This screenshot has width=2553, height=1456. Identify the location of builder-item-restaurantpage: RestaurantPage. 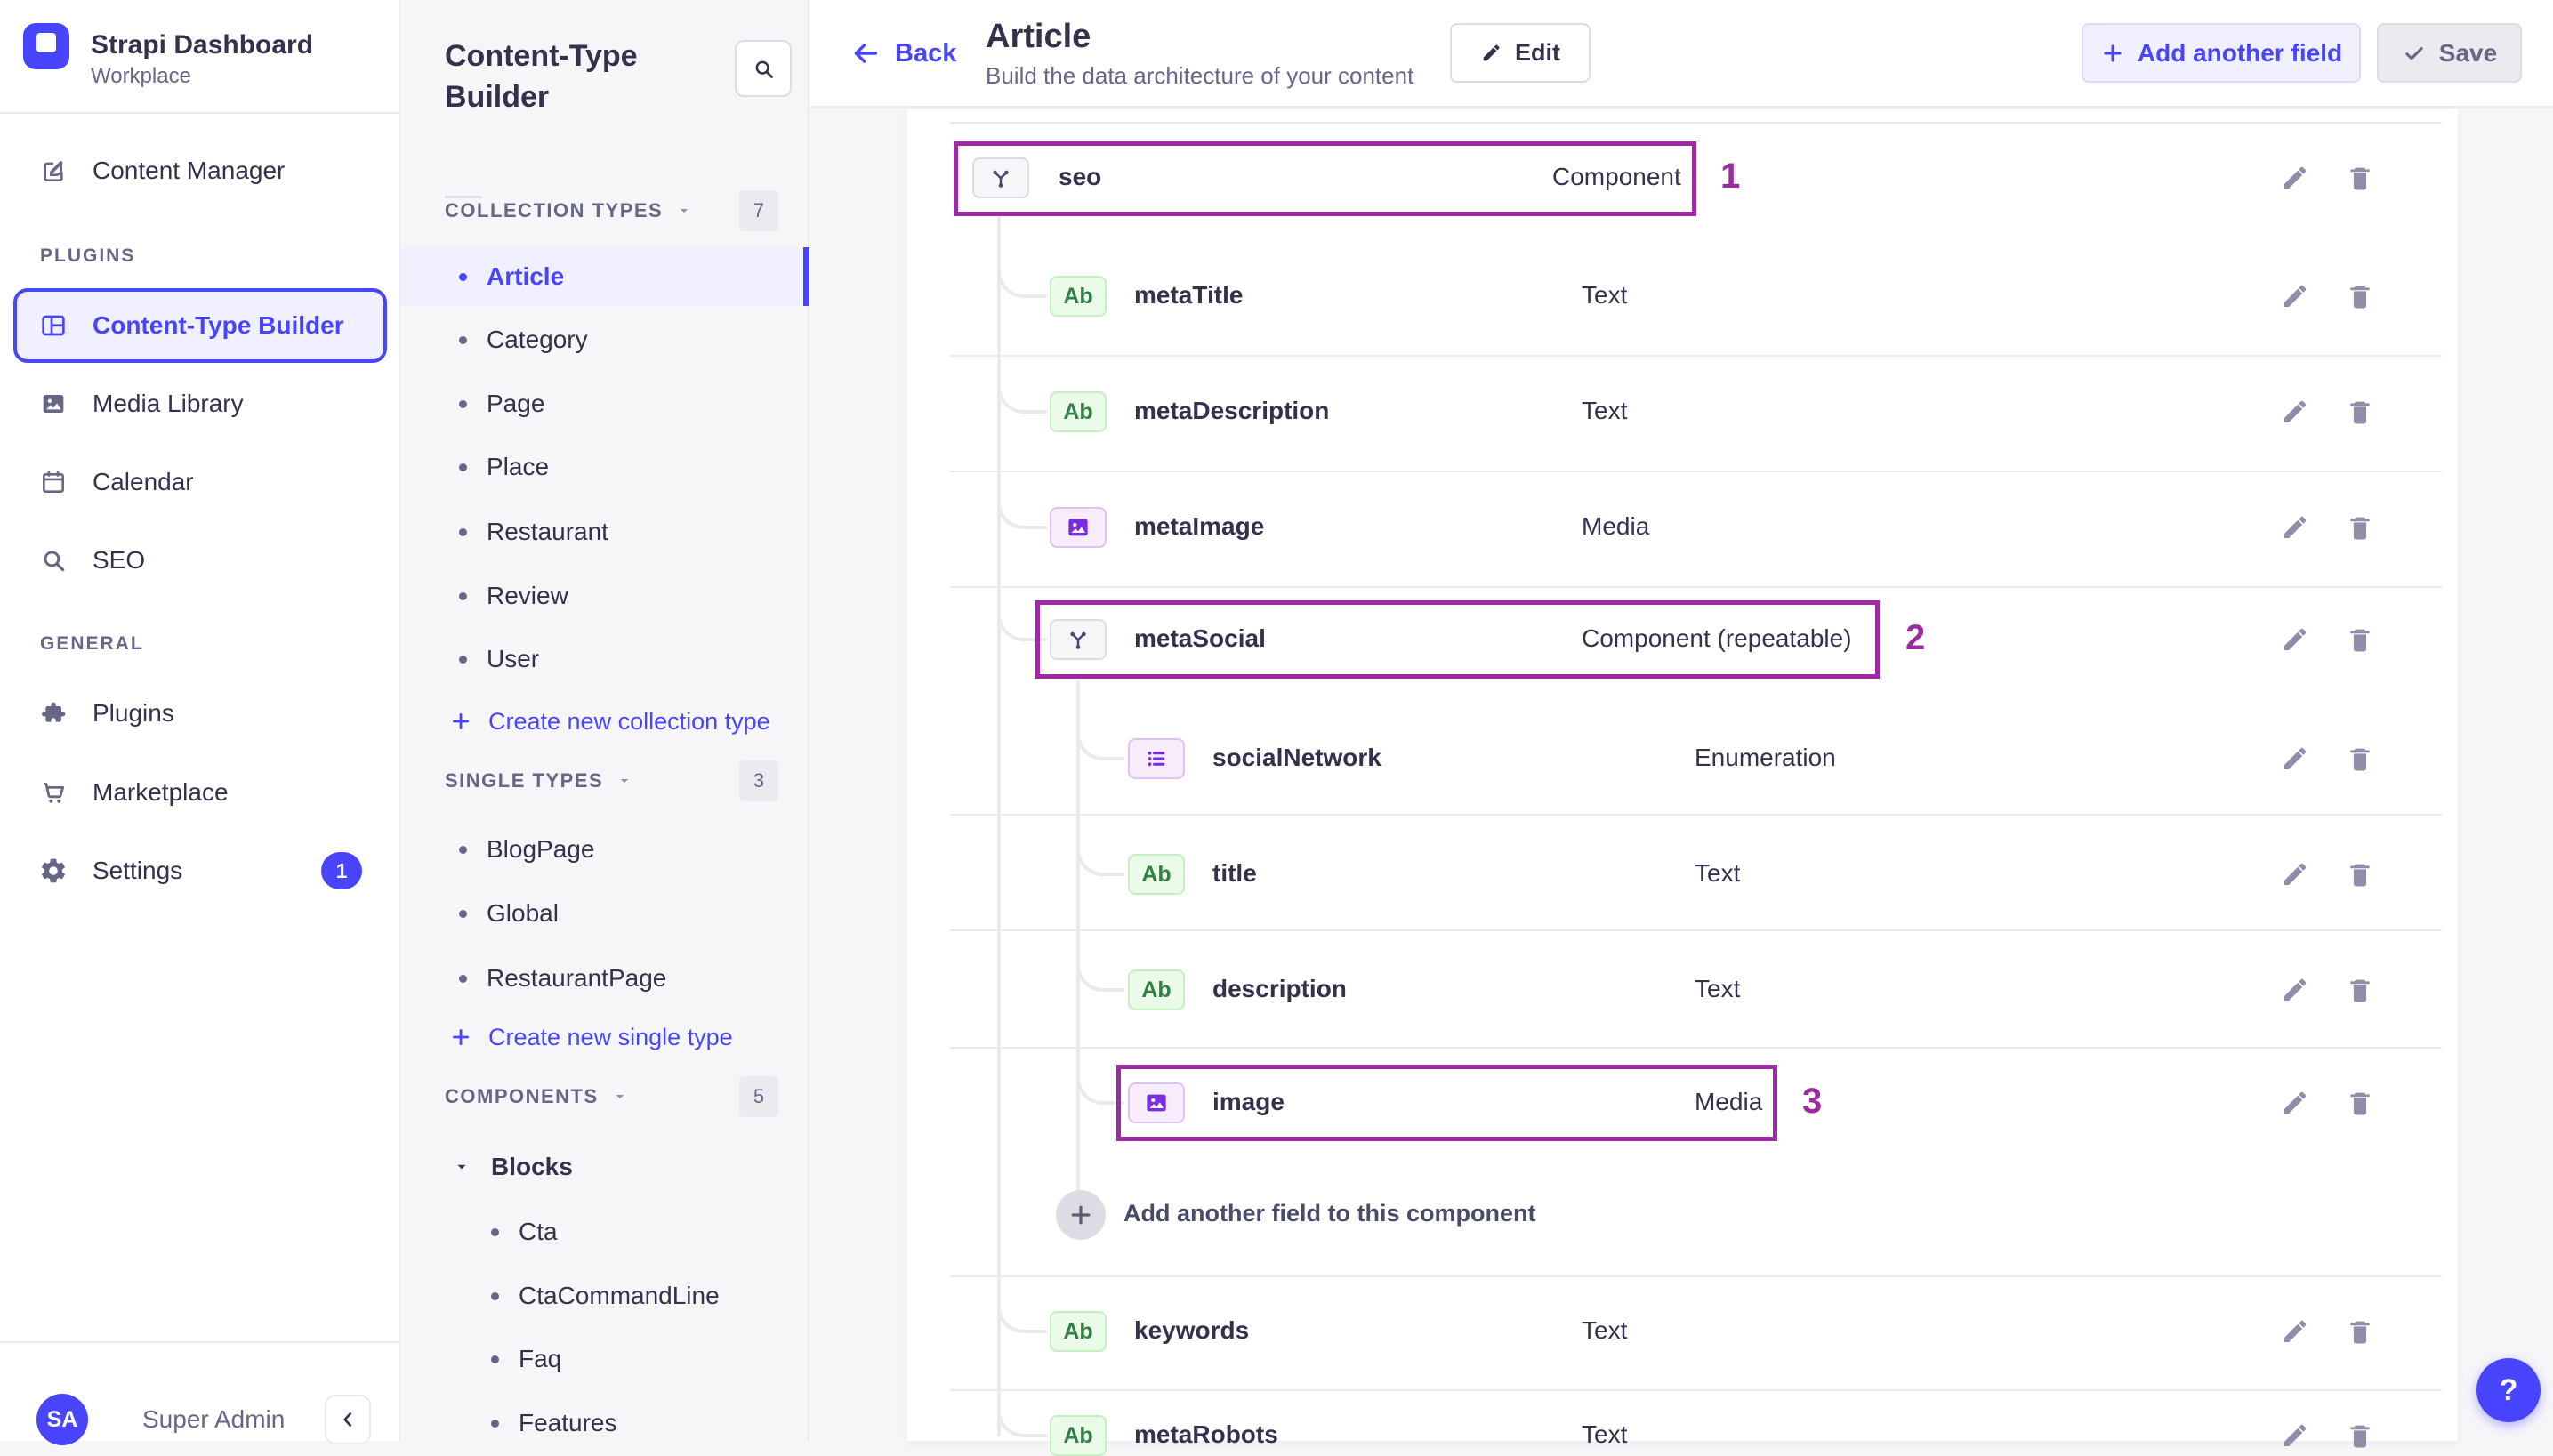
(628, 978).